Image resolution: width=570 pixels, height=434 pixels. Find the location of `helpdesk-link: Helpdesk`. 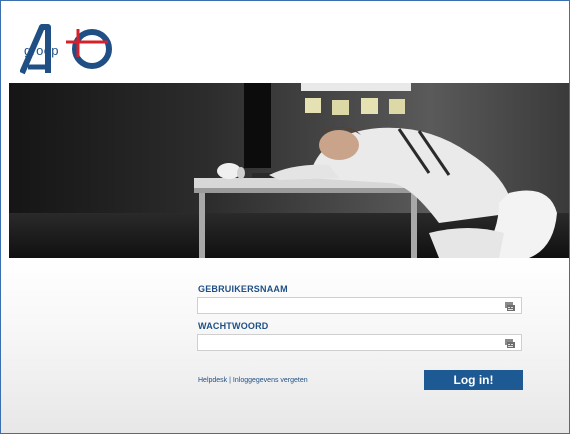

helpdesk-link: Helpdesk is located at coordinates (212, 380).